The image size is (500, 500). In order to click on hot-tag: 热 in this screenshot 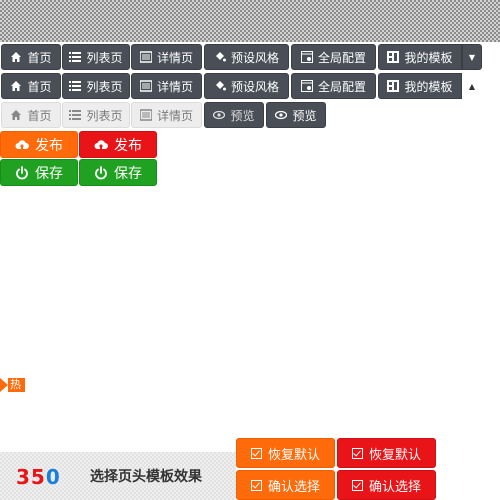, I will do `click(12, 385)`.